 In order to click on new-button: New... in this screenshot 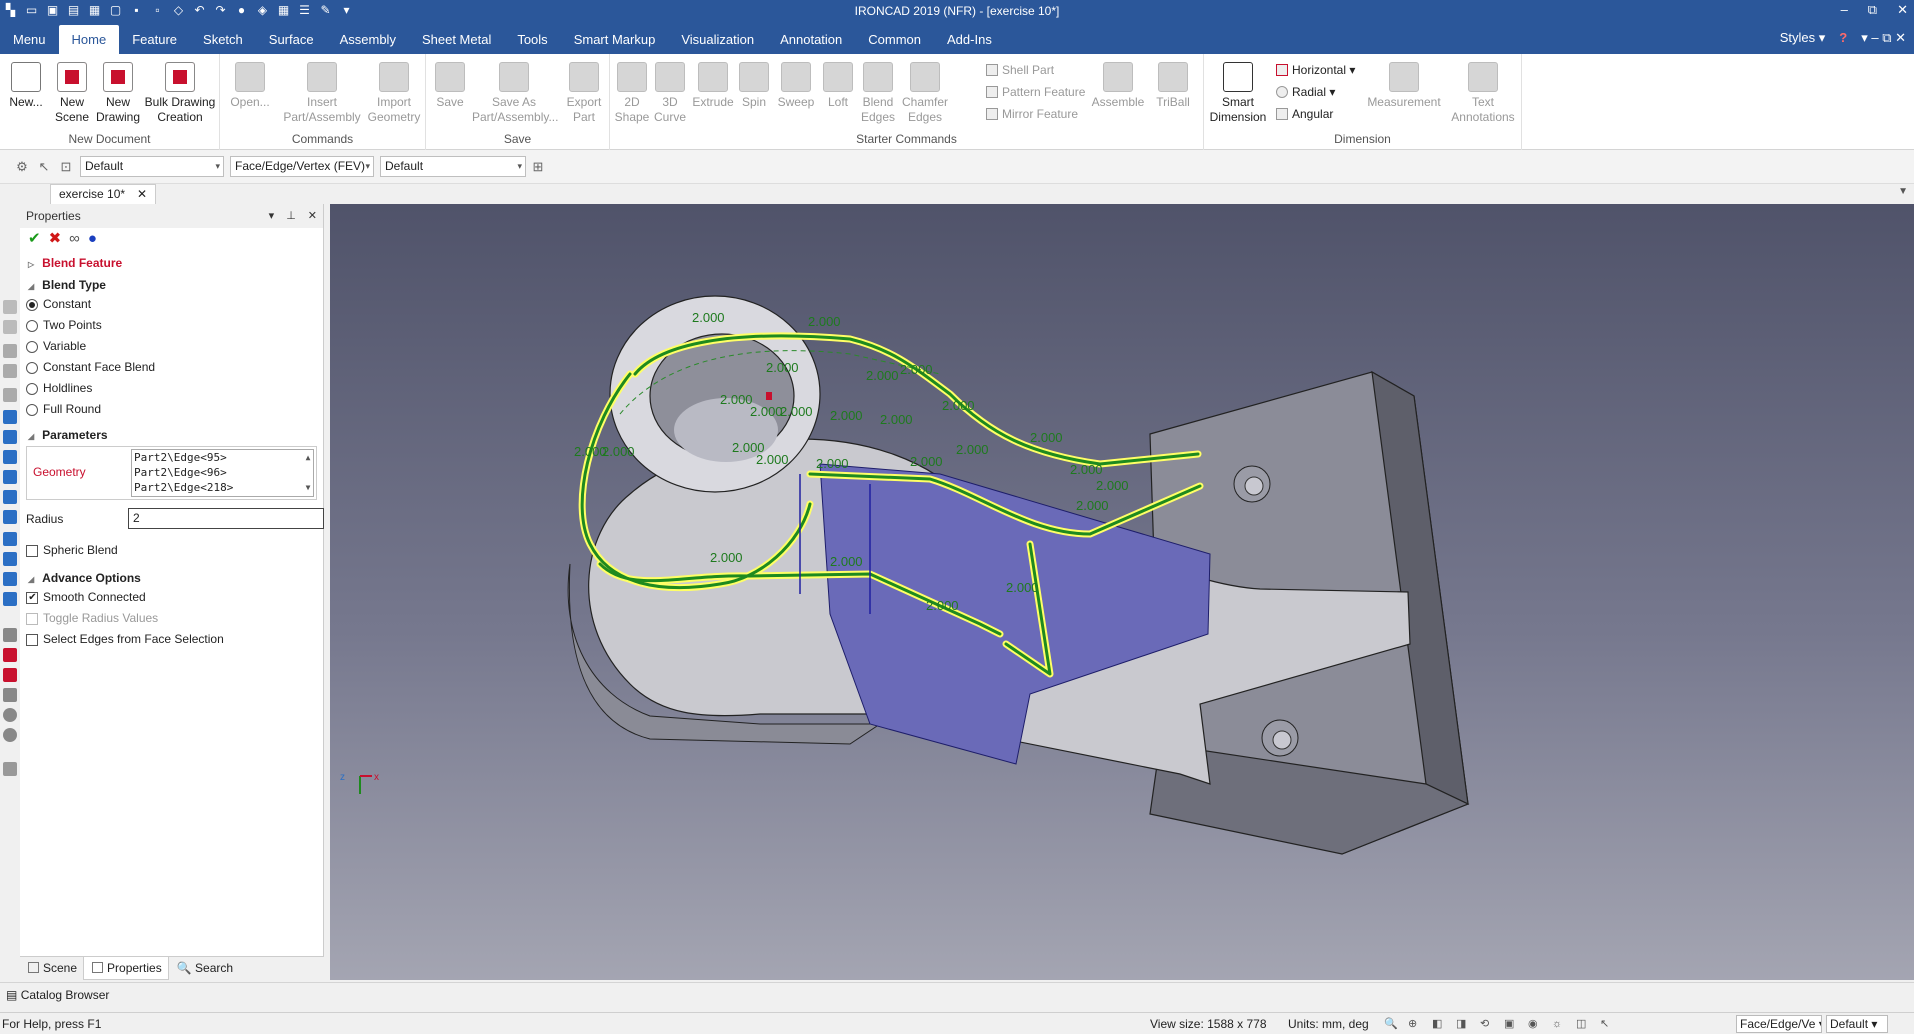, I will do `click(26, 86)`.